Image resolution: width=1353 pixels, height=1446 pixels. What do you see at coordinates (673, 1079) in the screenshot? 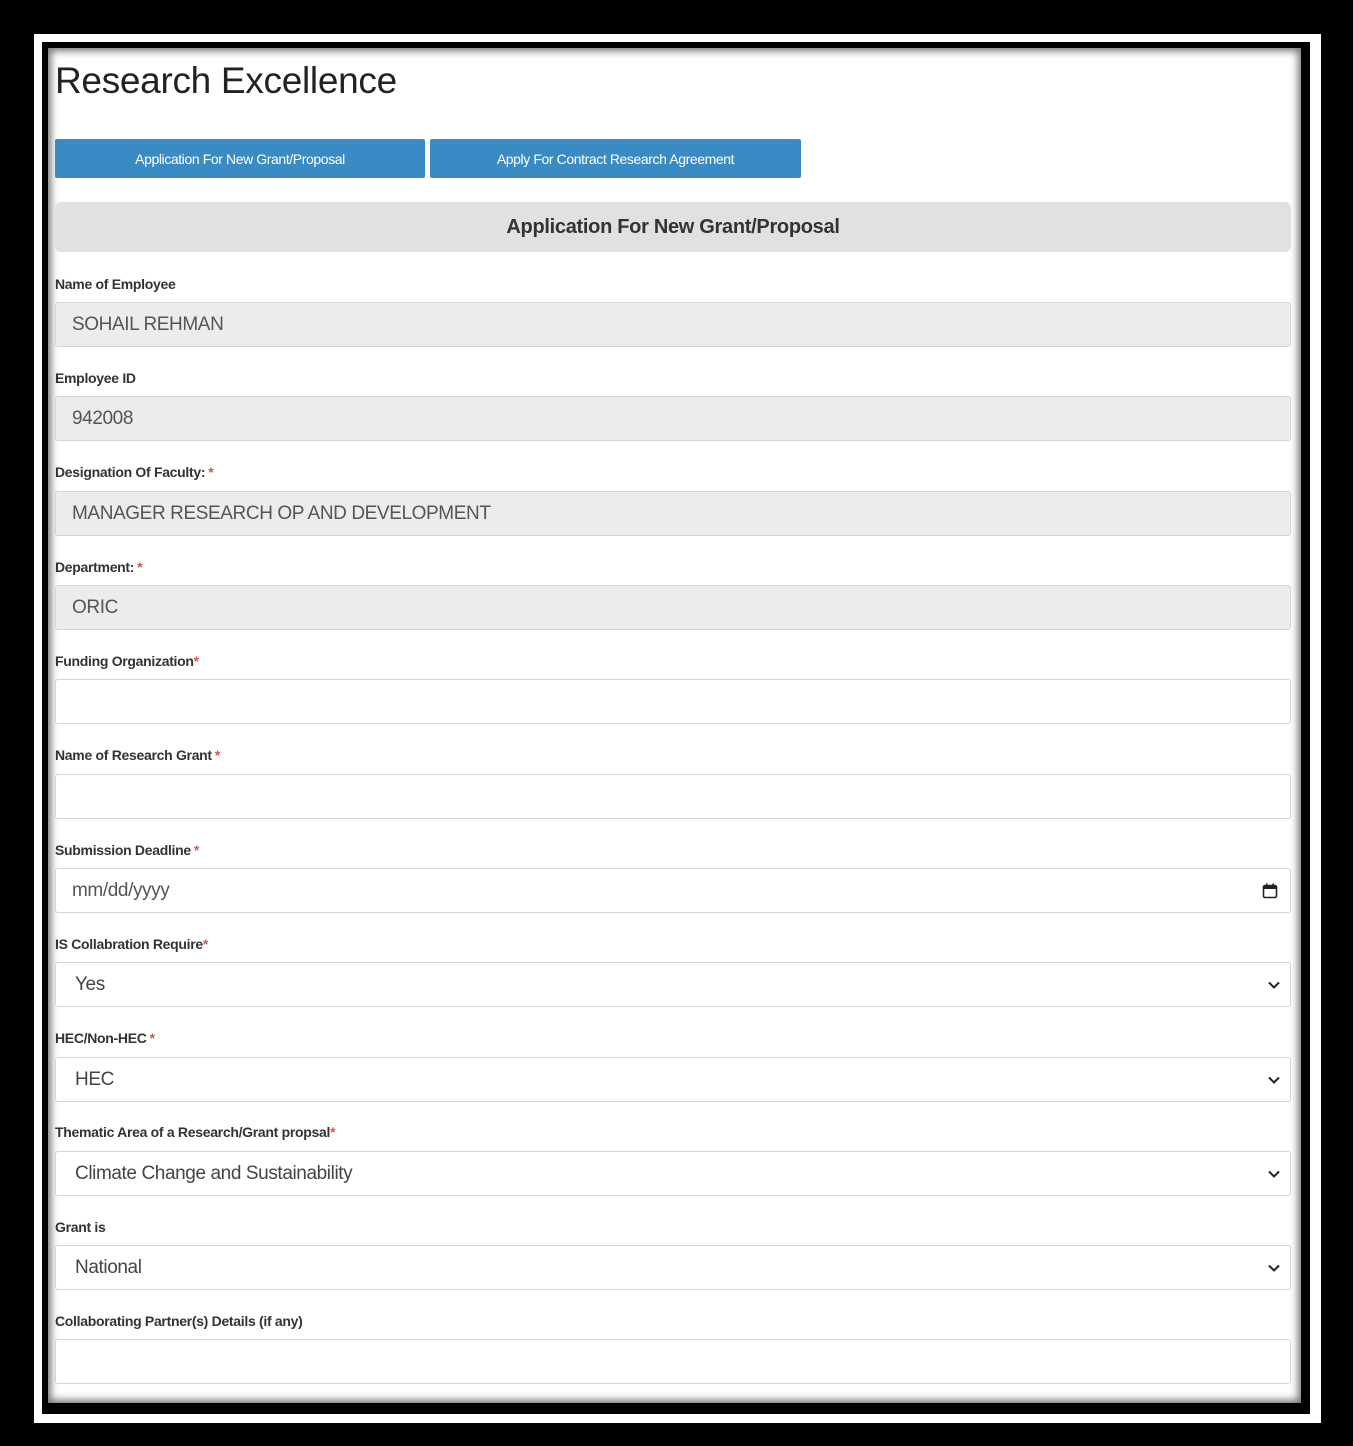
I see `hec-select: HEC` at bounding box center [673, 1079].